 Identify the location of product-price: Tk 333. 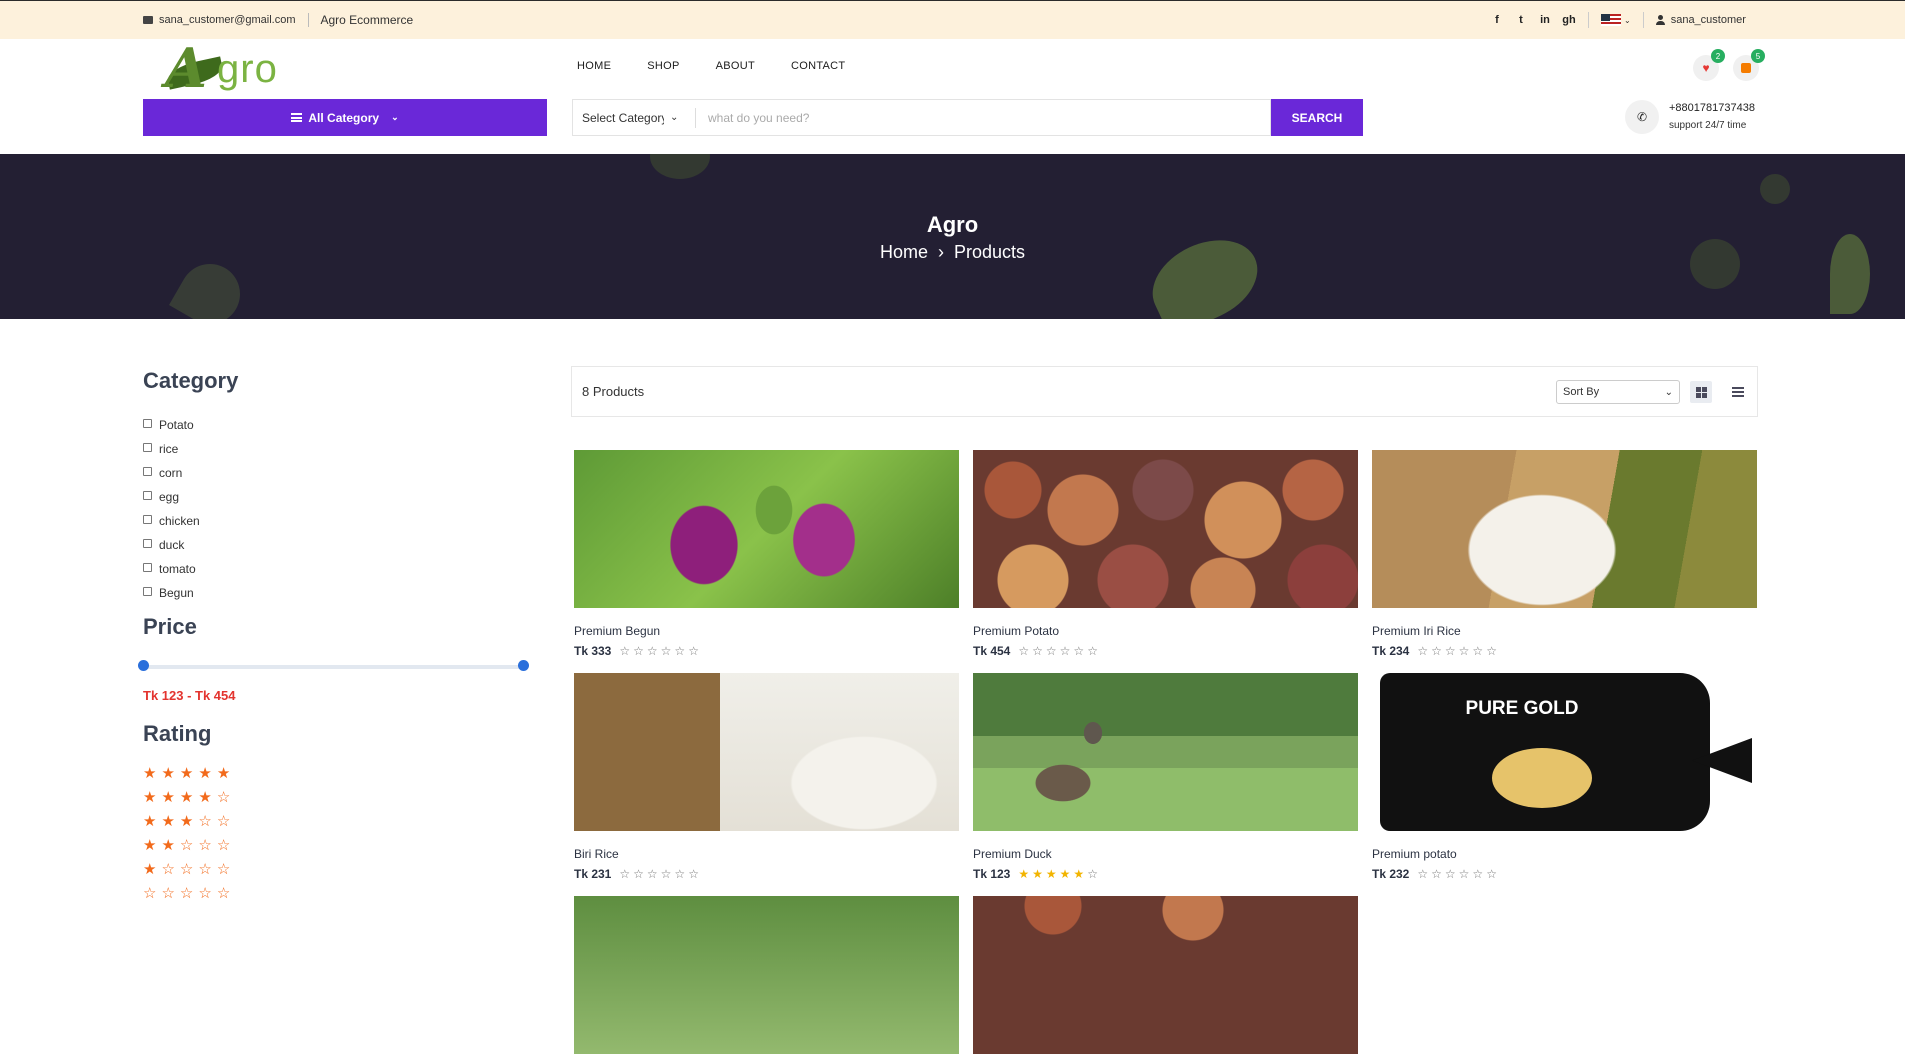
(593, 651).